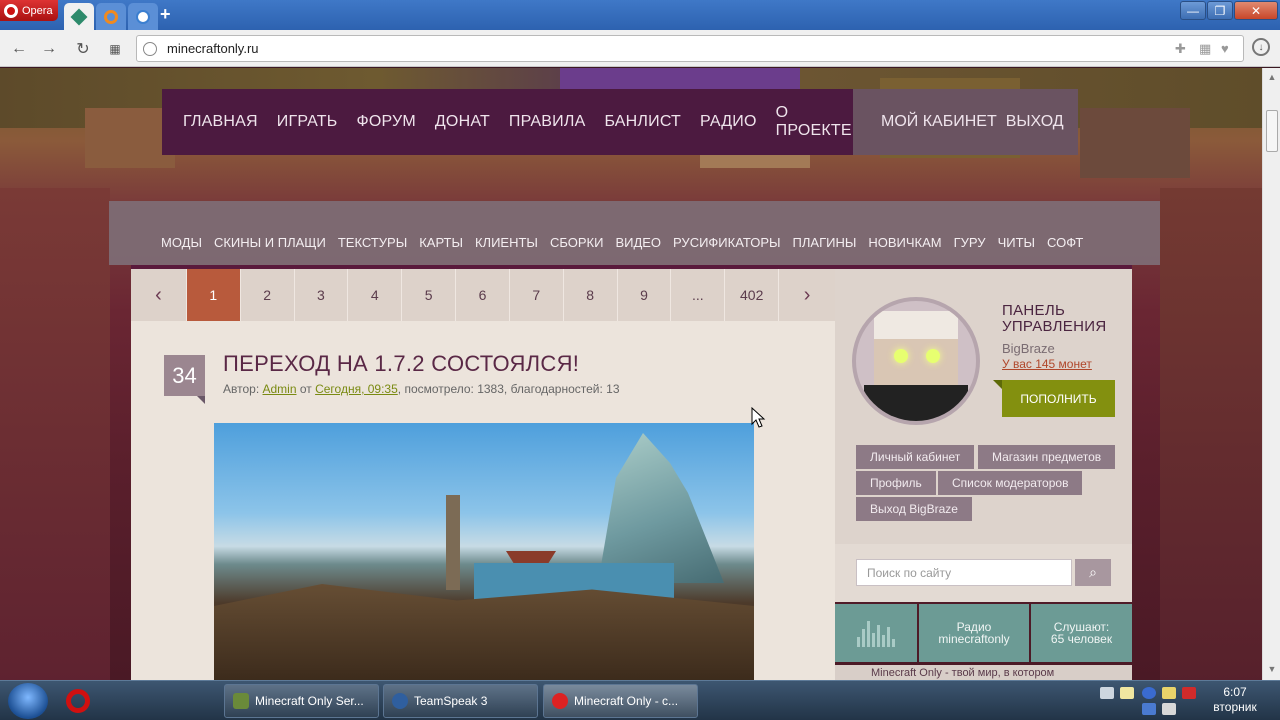  What do you see at coordinates (537, 295) in the screenshot?
I see `pager-page: 7` at bounding box center [537, 295].